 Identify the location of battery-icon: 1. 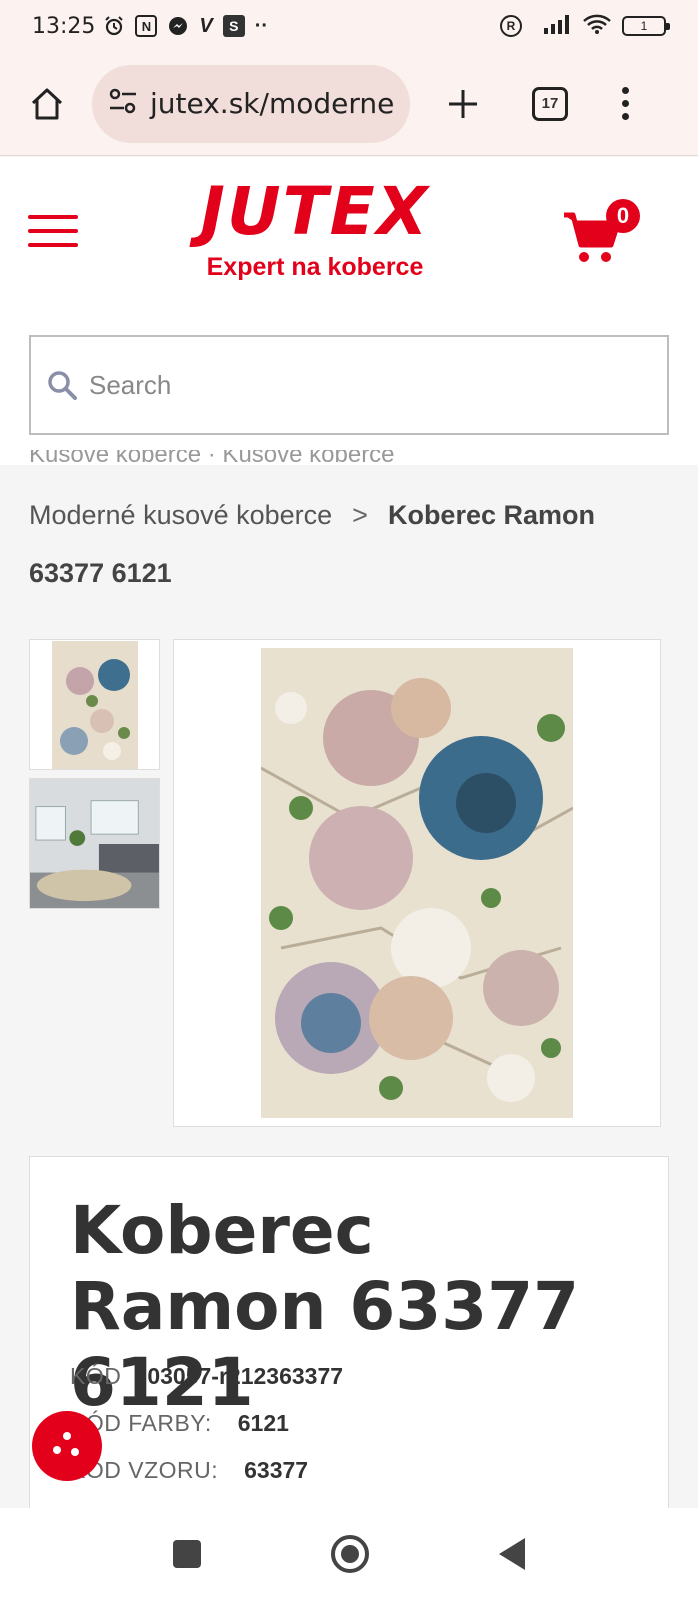
(646, 26).